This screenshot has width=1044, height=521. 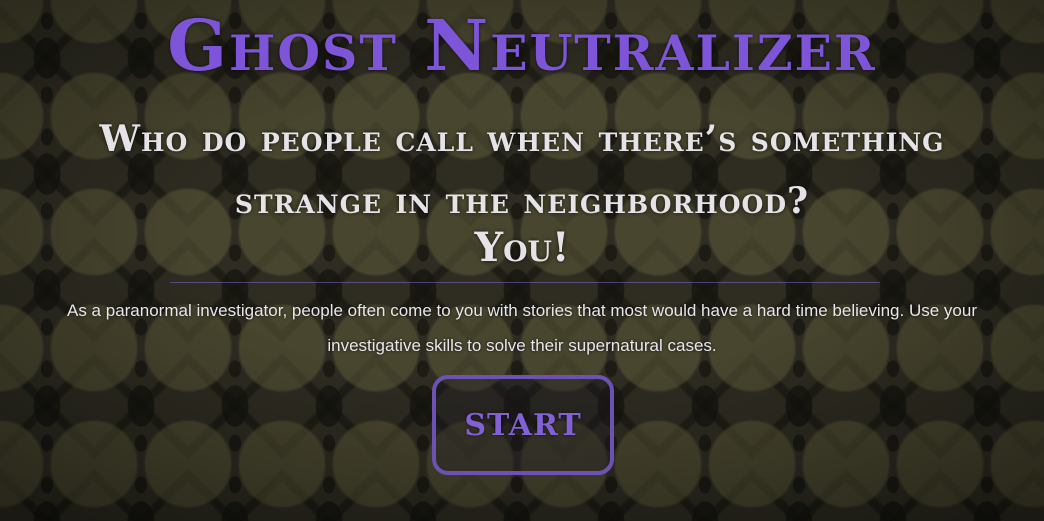 I want to click on game-title: Ghost Neutralizer, so click(x=522, y=45).